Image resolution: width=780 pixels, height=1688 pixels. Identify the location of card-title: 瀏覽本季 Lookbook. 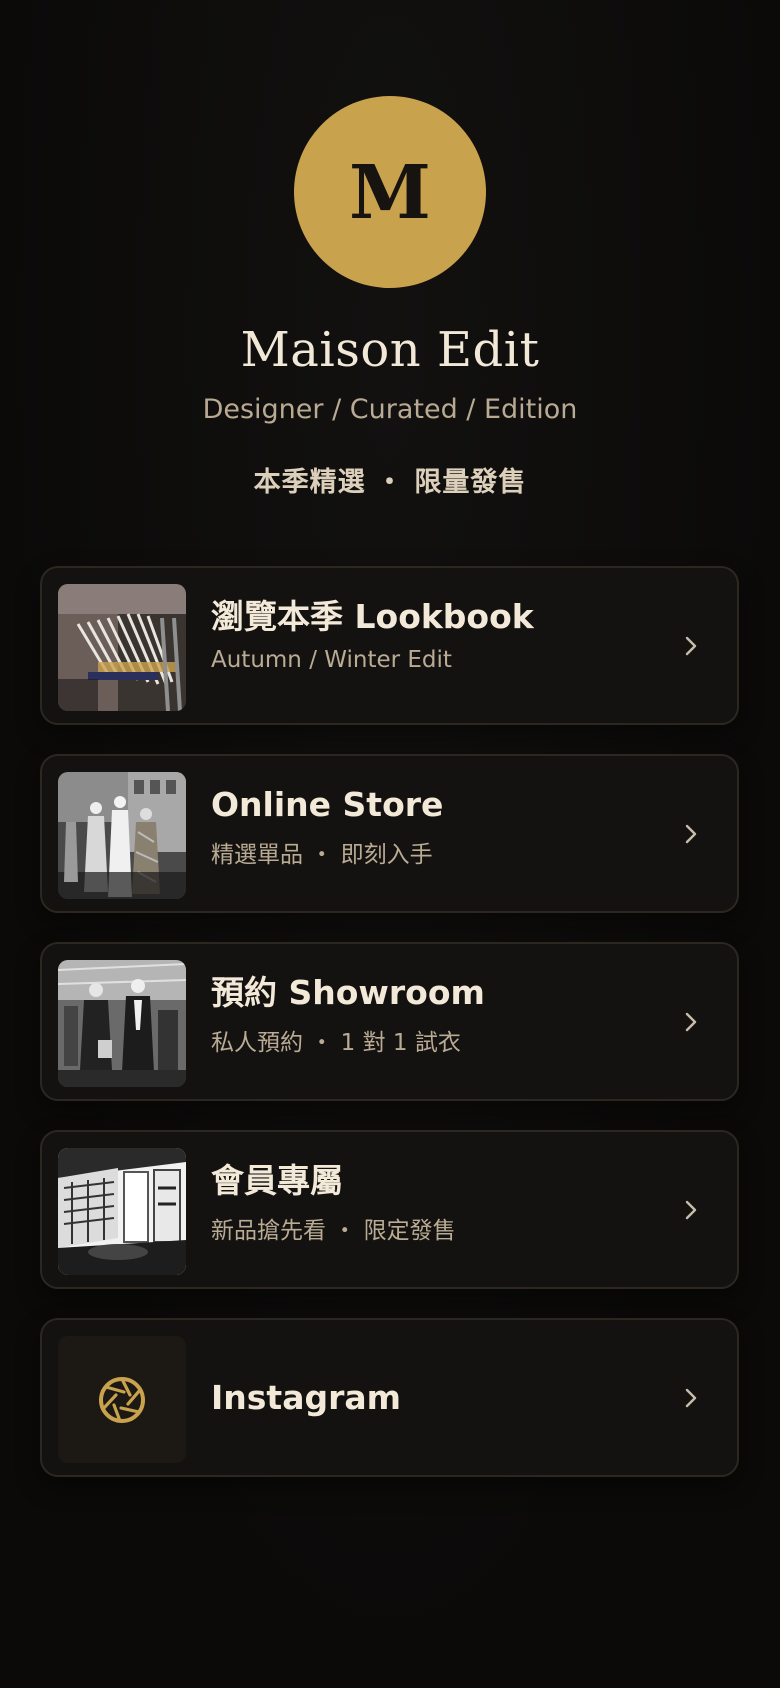
(372, 616).